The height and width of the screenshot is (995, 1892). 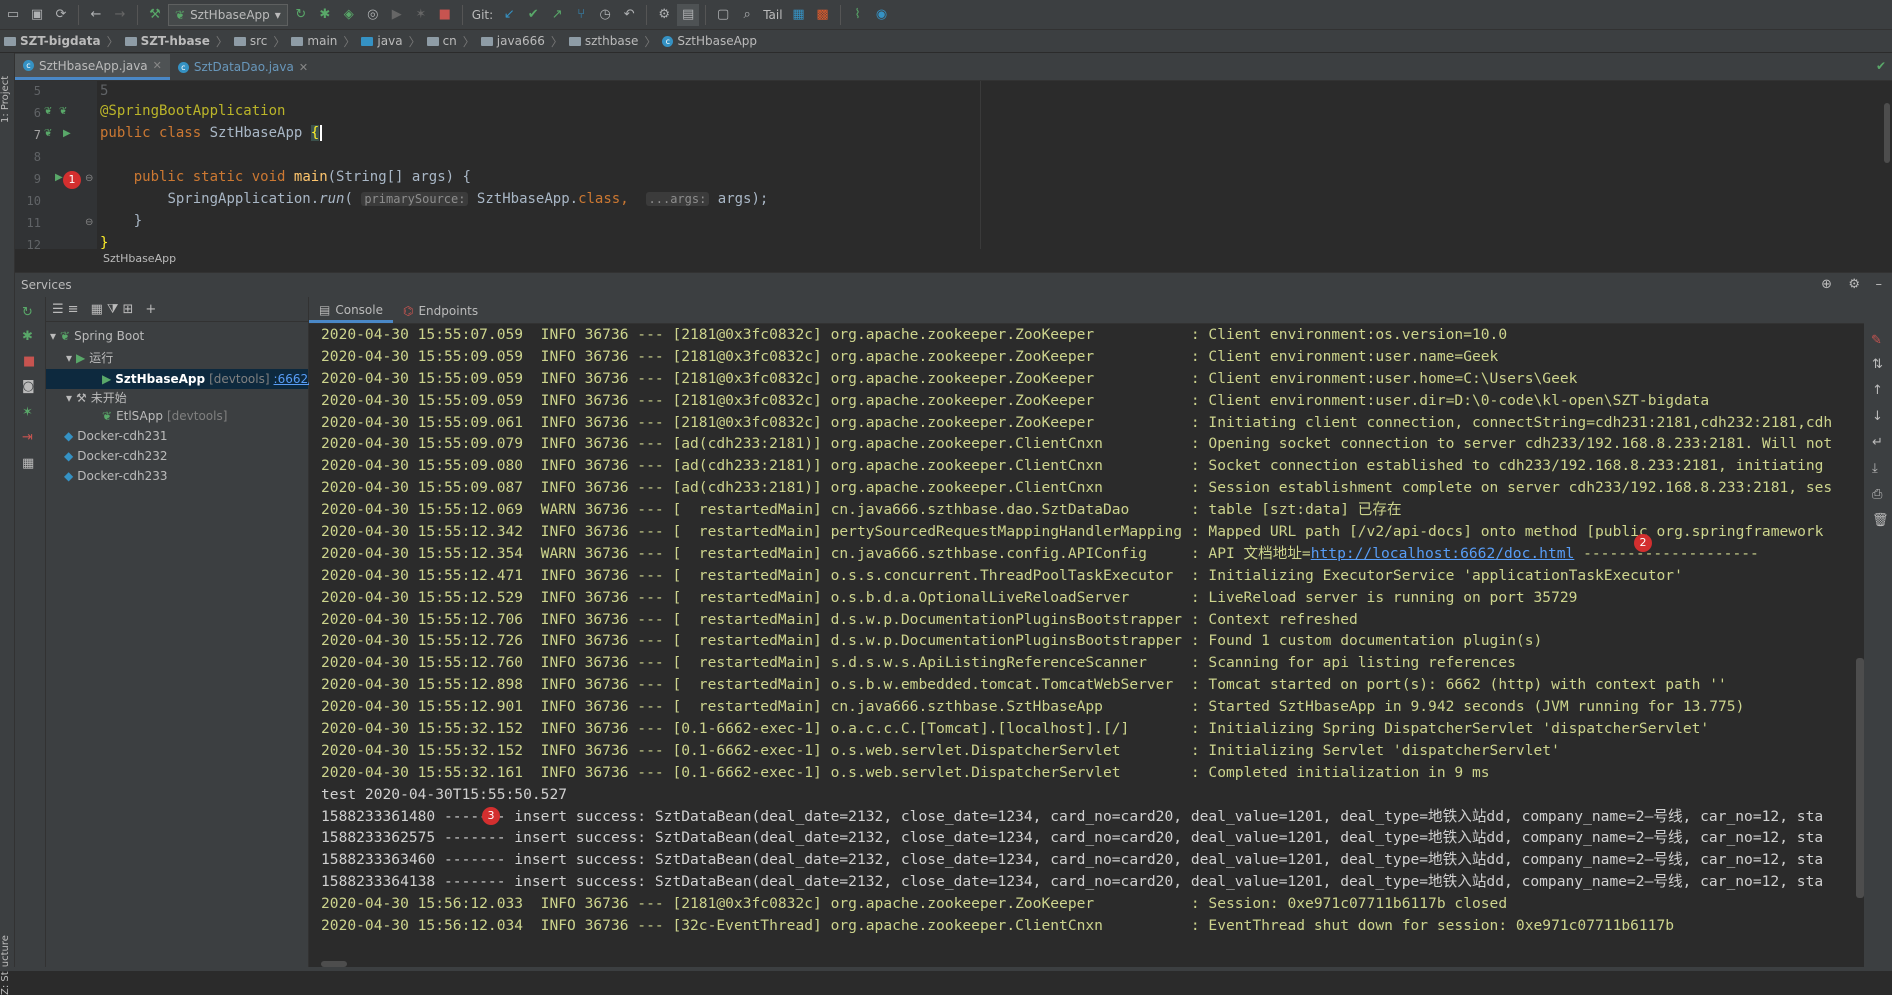 I want to click on forward-arrow-icon: →, so click(x=120, y=15).